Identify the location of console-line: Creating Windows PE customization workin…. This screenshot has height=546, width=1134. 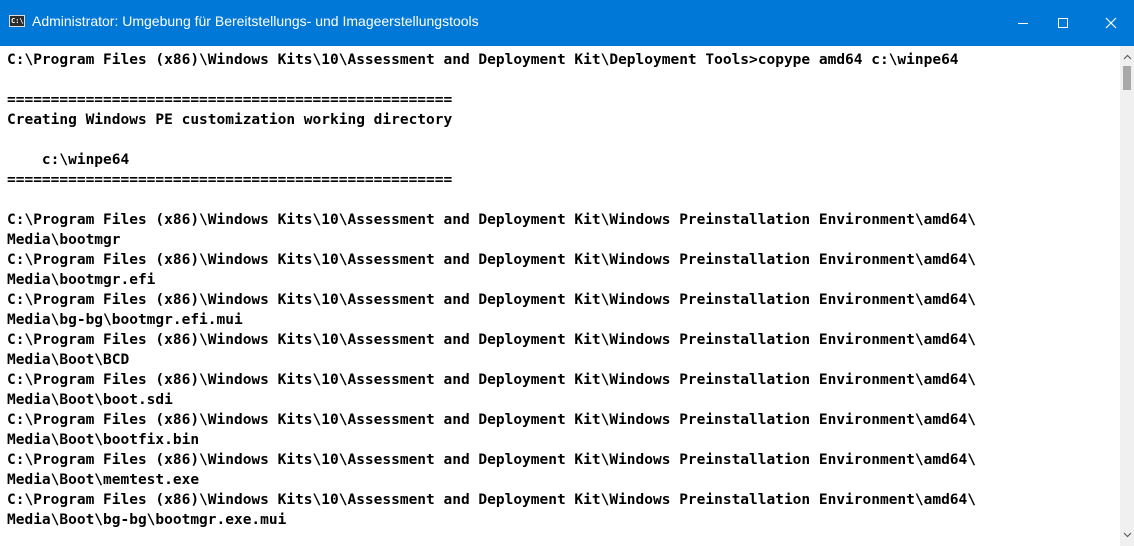
(230, 120).